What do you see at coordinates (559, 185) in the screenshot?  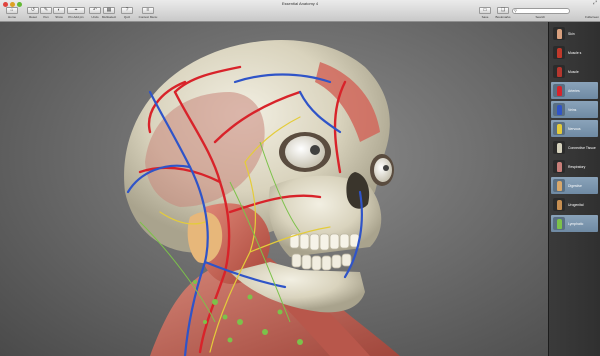 I see `digestive-figure-icon` at bounding box center [559, 185].